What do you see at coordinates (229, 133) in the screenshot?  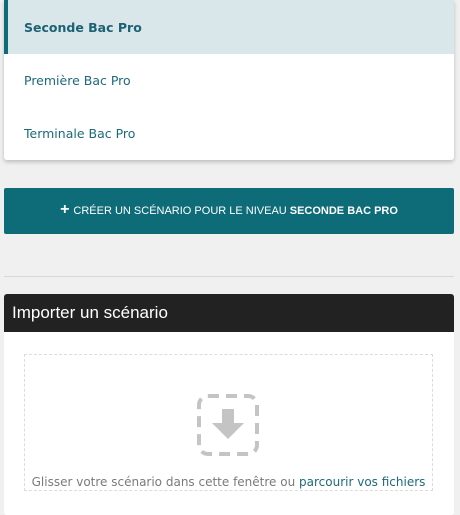 I see `level-item-terminale-bac-pro: Terminale Bac Pro` at bounding box center [229, 133].